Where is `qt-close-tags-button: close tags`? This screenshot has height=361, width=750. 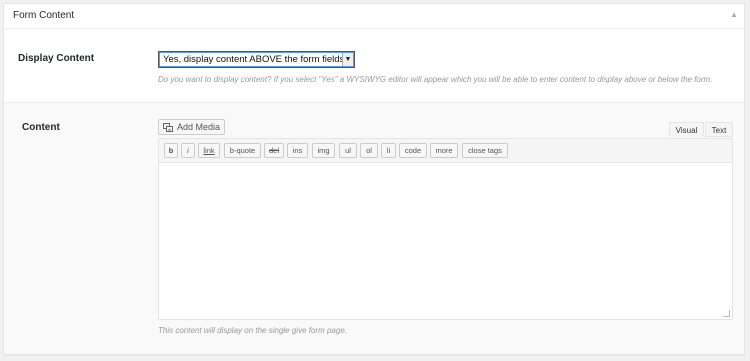 qt-close-tags-button: close tags is located at coordinates (485, 150).